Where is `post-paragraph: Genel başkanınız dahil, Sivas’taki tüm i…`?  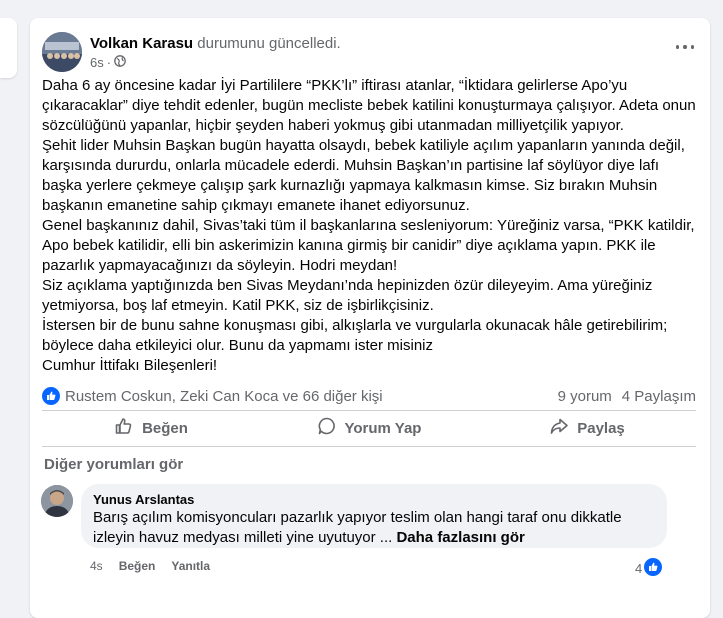
post-paragraph: Genel başkanınız dahil, Sivas’taki tüm i… is located at coordinates (368, 245).